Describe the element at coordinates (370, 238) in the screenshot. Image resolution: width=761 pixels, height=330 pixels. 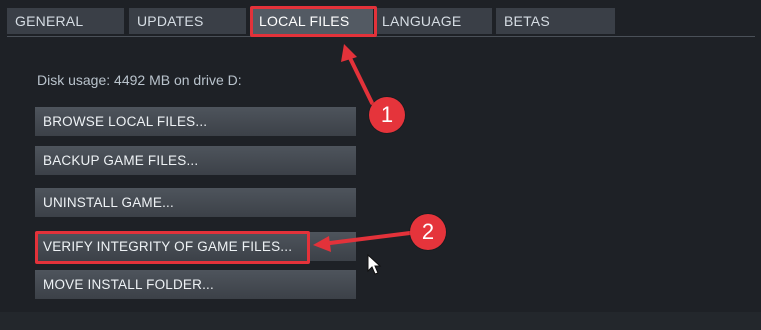
I see `arrow-2-line` at that location.